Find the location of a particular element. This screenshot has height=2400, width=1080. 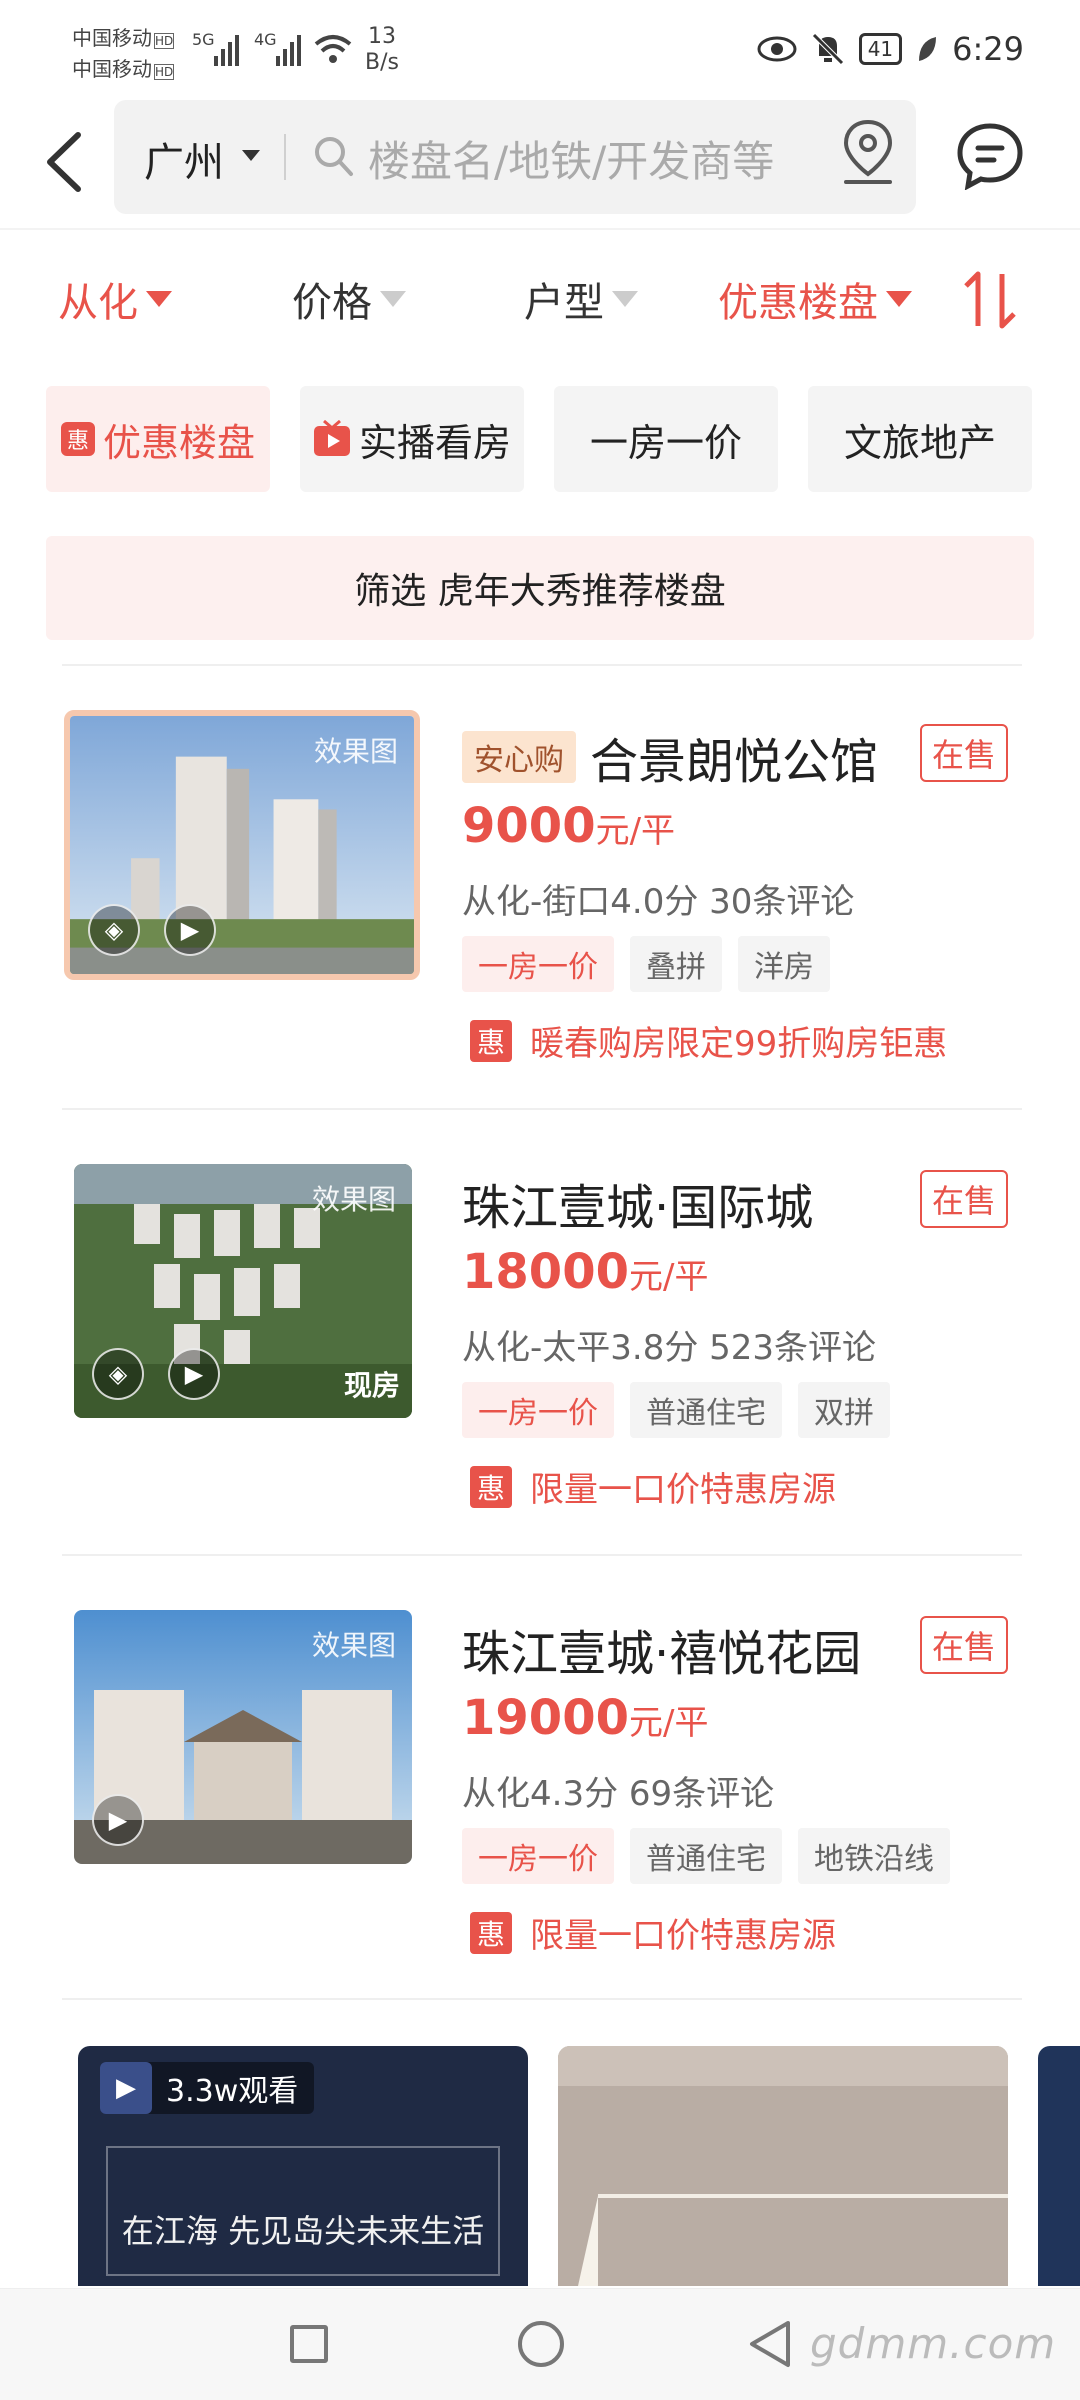

search-bar: 广州 楼盘名/地铁/开发商等 is located at coordinates (515, 157).